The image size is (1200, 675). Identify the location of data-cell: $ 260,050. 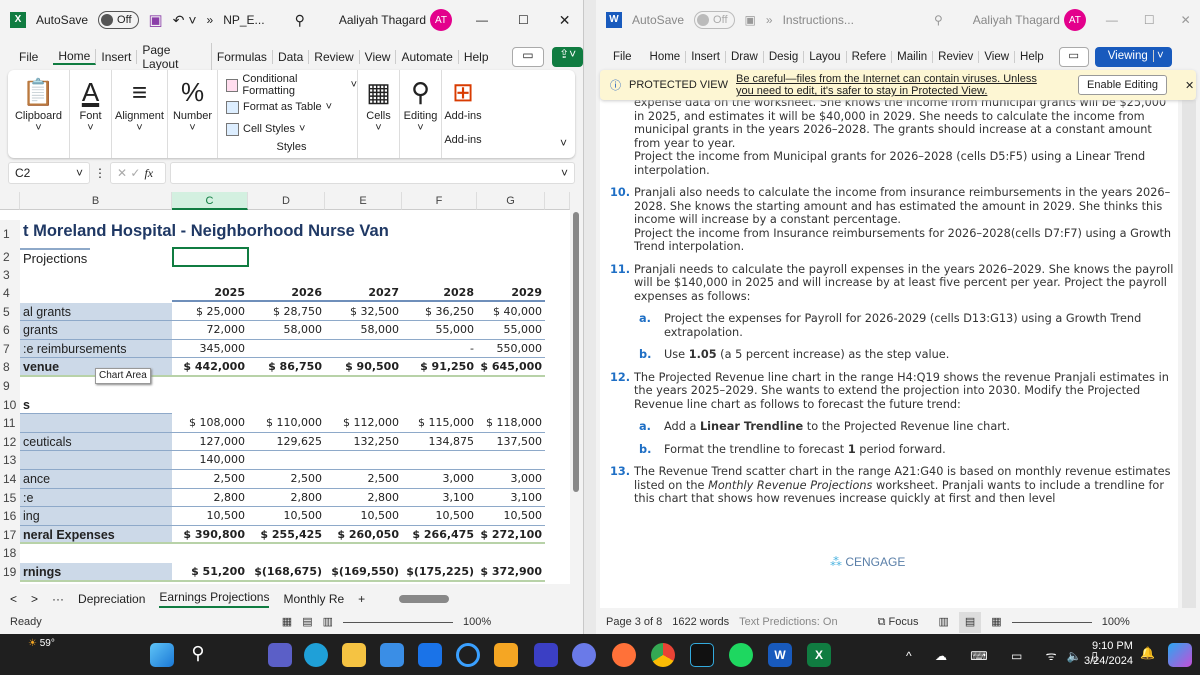
(363, 535).